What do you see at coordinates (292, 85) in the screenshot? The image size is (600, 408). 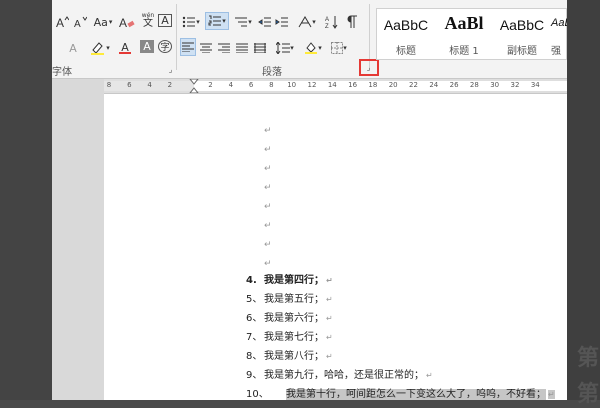 I see `ruler-tick-label: 10` at bounding box center [292, 85].